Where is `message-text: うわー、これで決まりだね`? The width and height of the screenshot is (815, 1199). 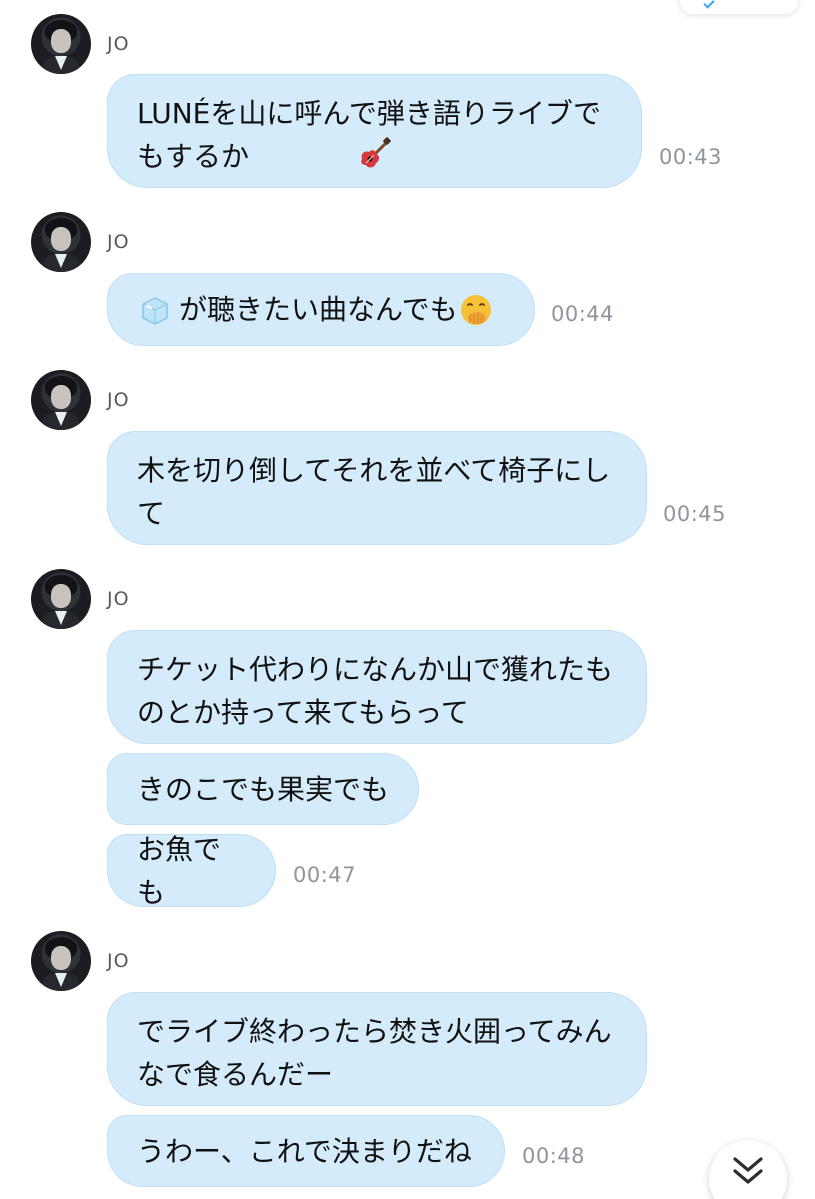 message-text: うわー、これで決まりだね is located at coordinates (304, 1151).